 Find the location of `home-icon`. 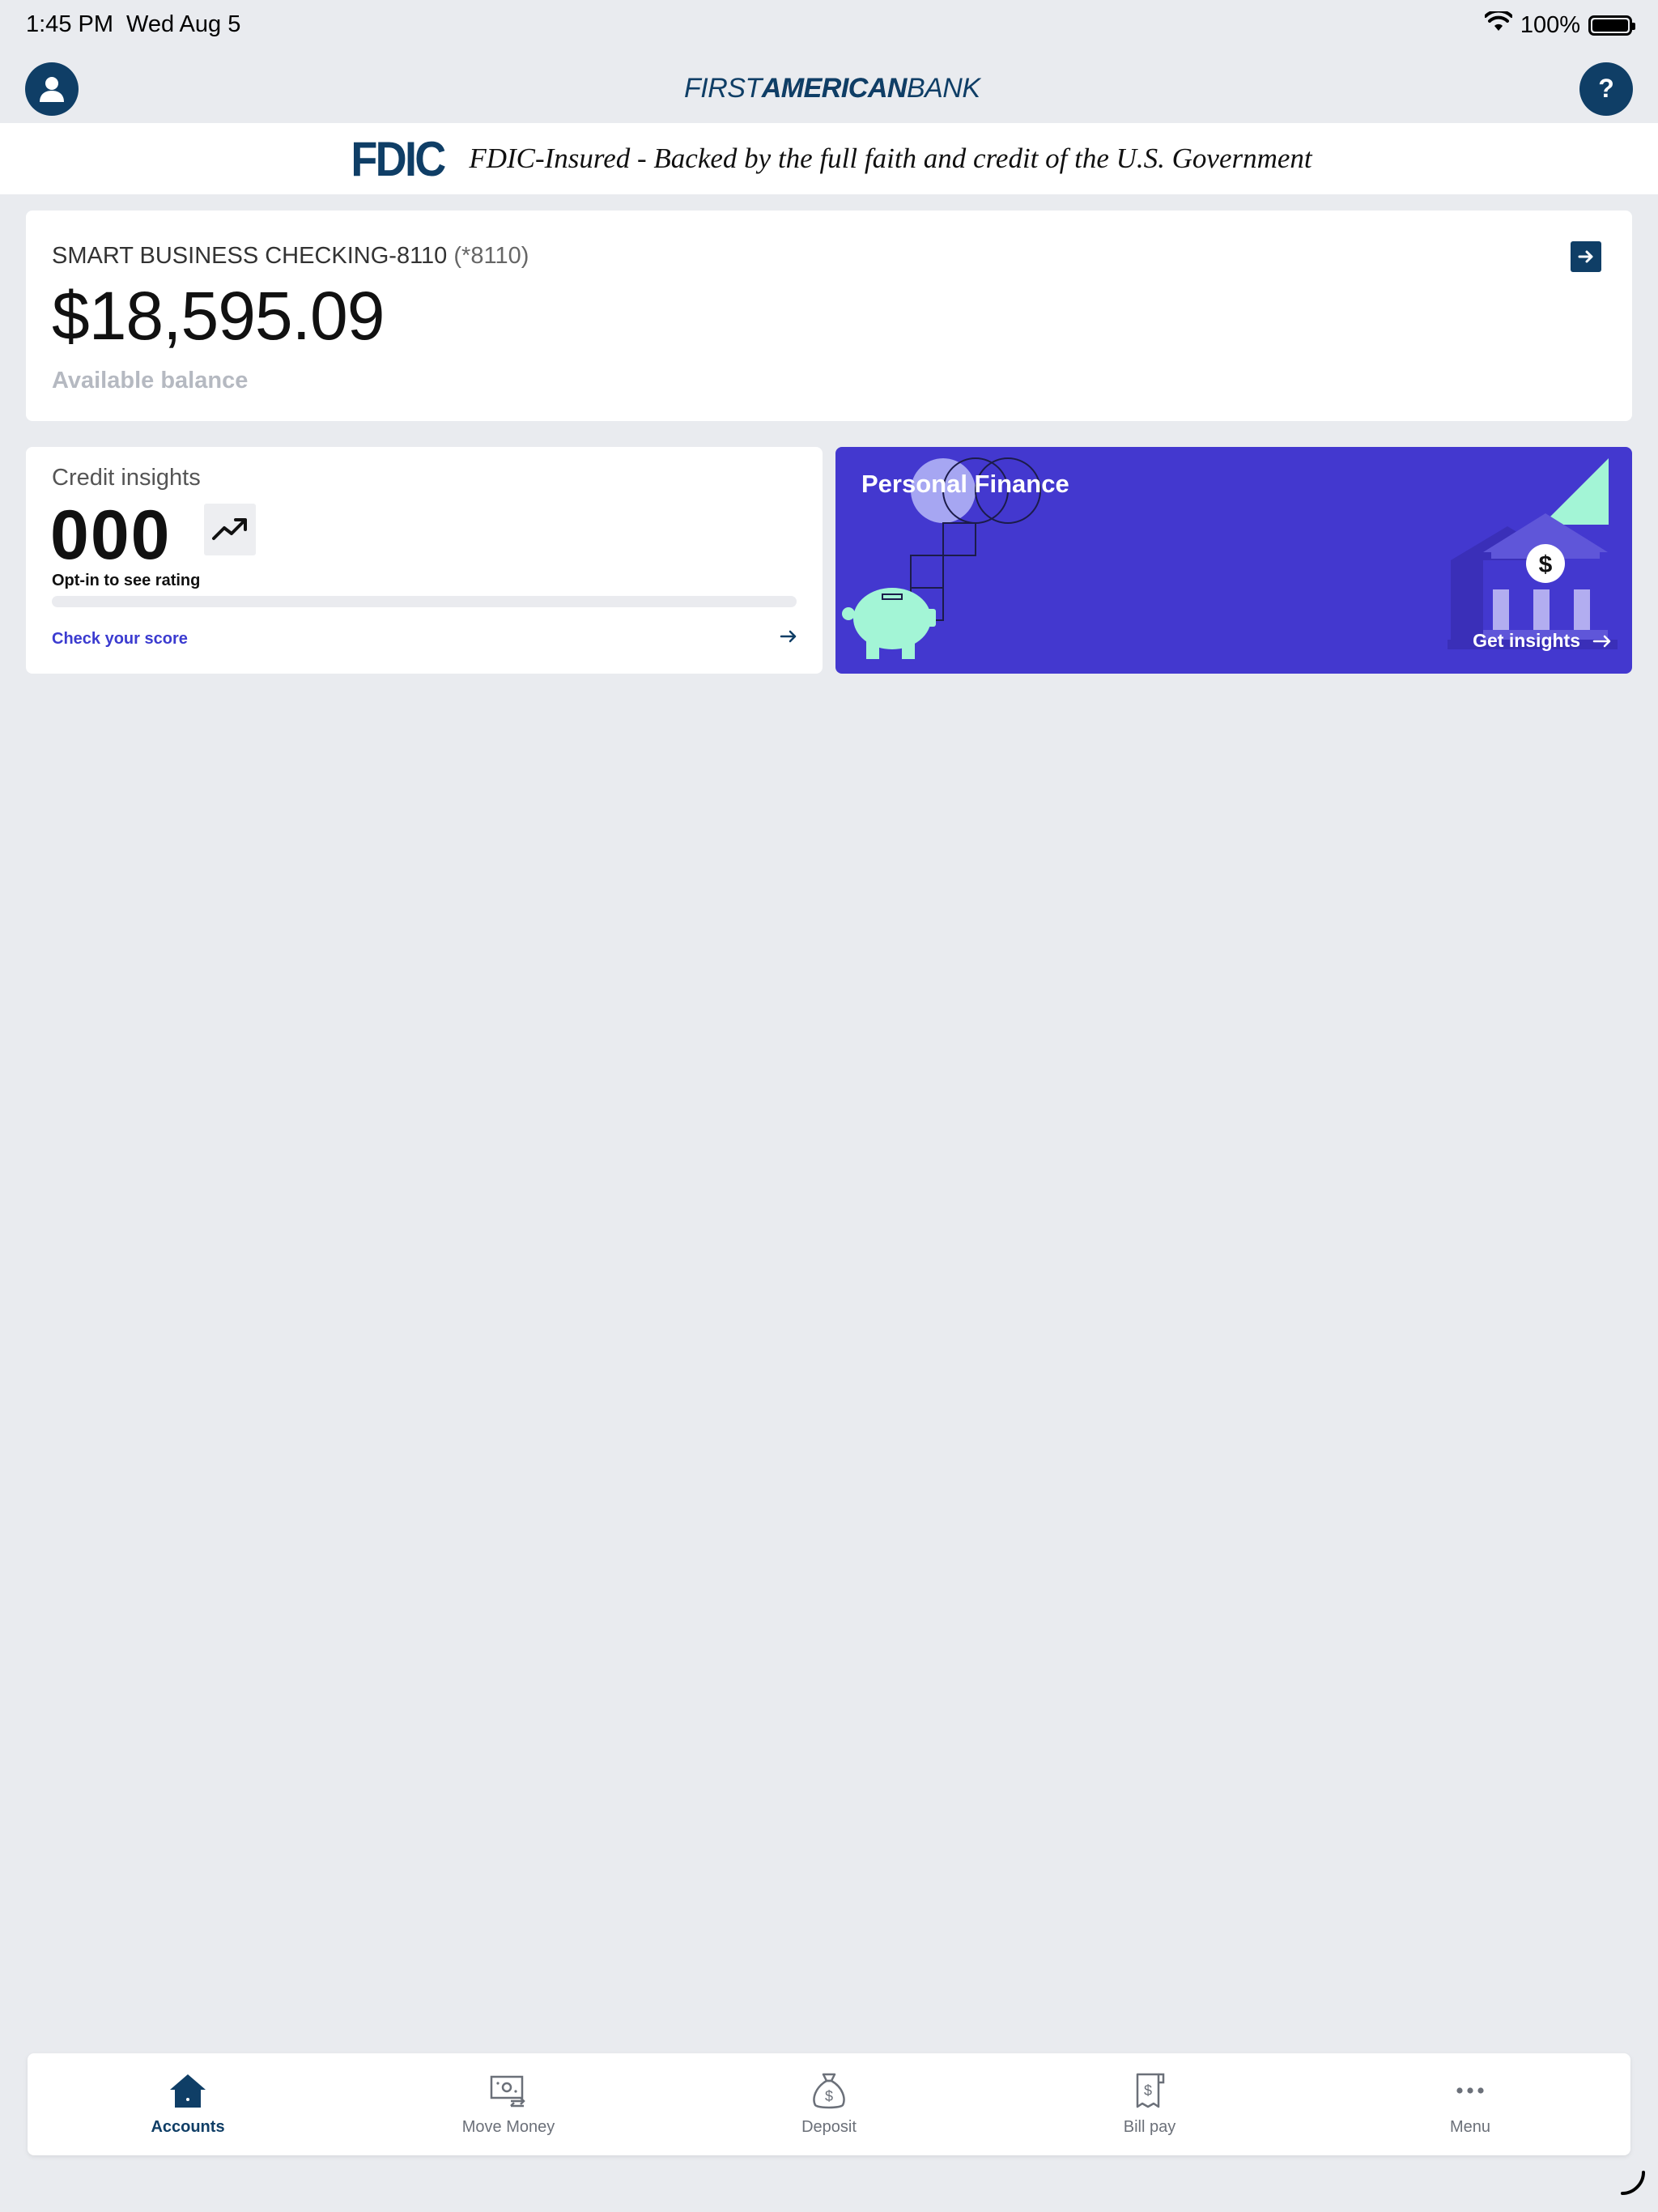

home-icon is located at coordinates (188, 2090).